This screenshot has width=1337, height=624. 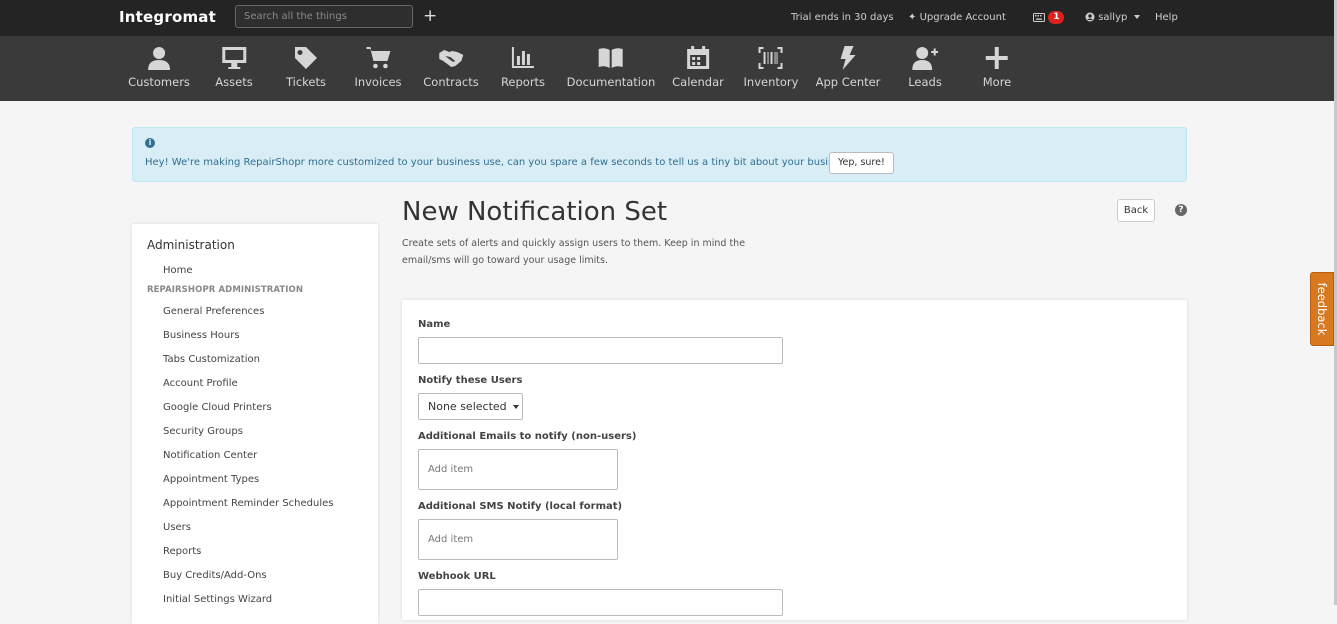 I want to click on nav-label: Leads, so click(x=925, y=82).